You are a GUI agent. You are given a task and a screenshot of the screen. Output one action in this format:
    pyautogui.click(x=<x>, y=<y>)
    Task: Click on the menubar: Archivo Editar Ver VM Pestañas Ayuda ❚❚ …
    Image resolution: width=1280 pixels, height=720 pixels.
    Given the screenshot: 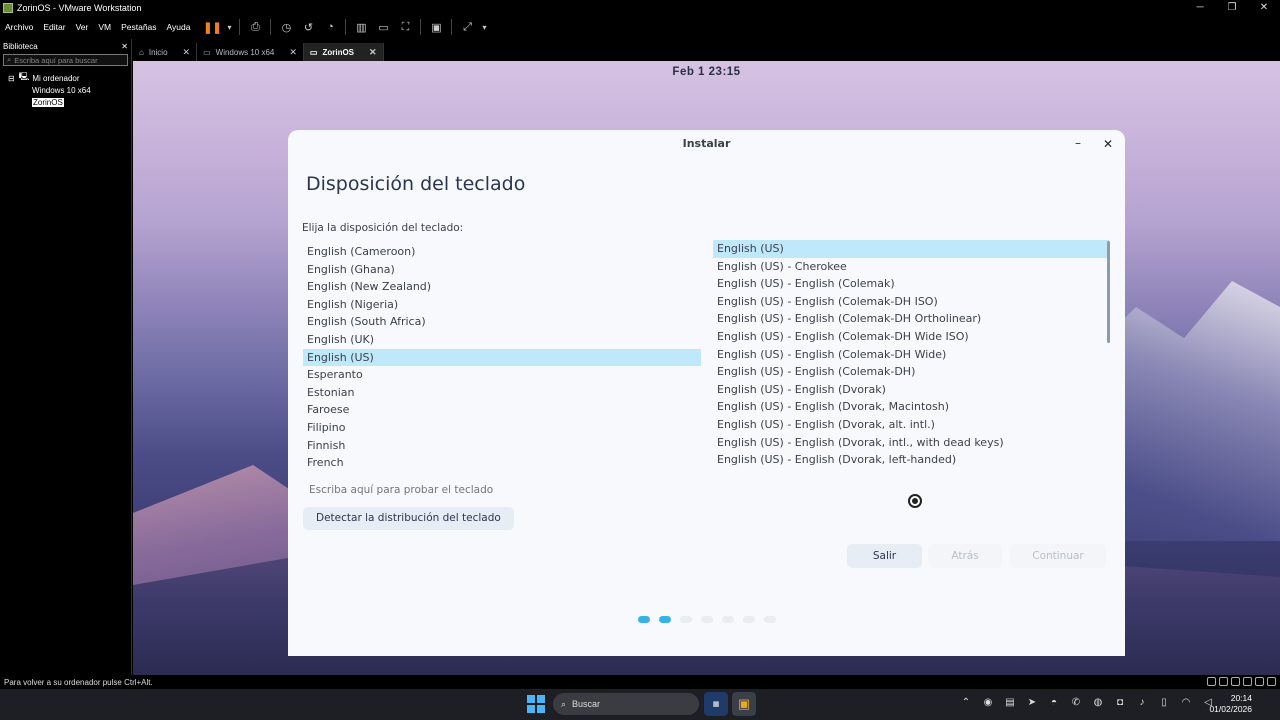 What is the action you would take?
    pyautogui.click(x=640, y=27)
    